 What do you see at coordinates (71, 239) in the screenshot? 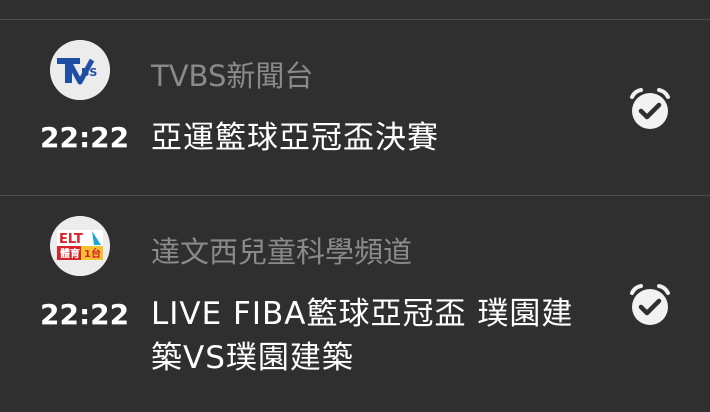
I see `svg-text: ELT` at bounding box center [71, 239].